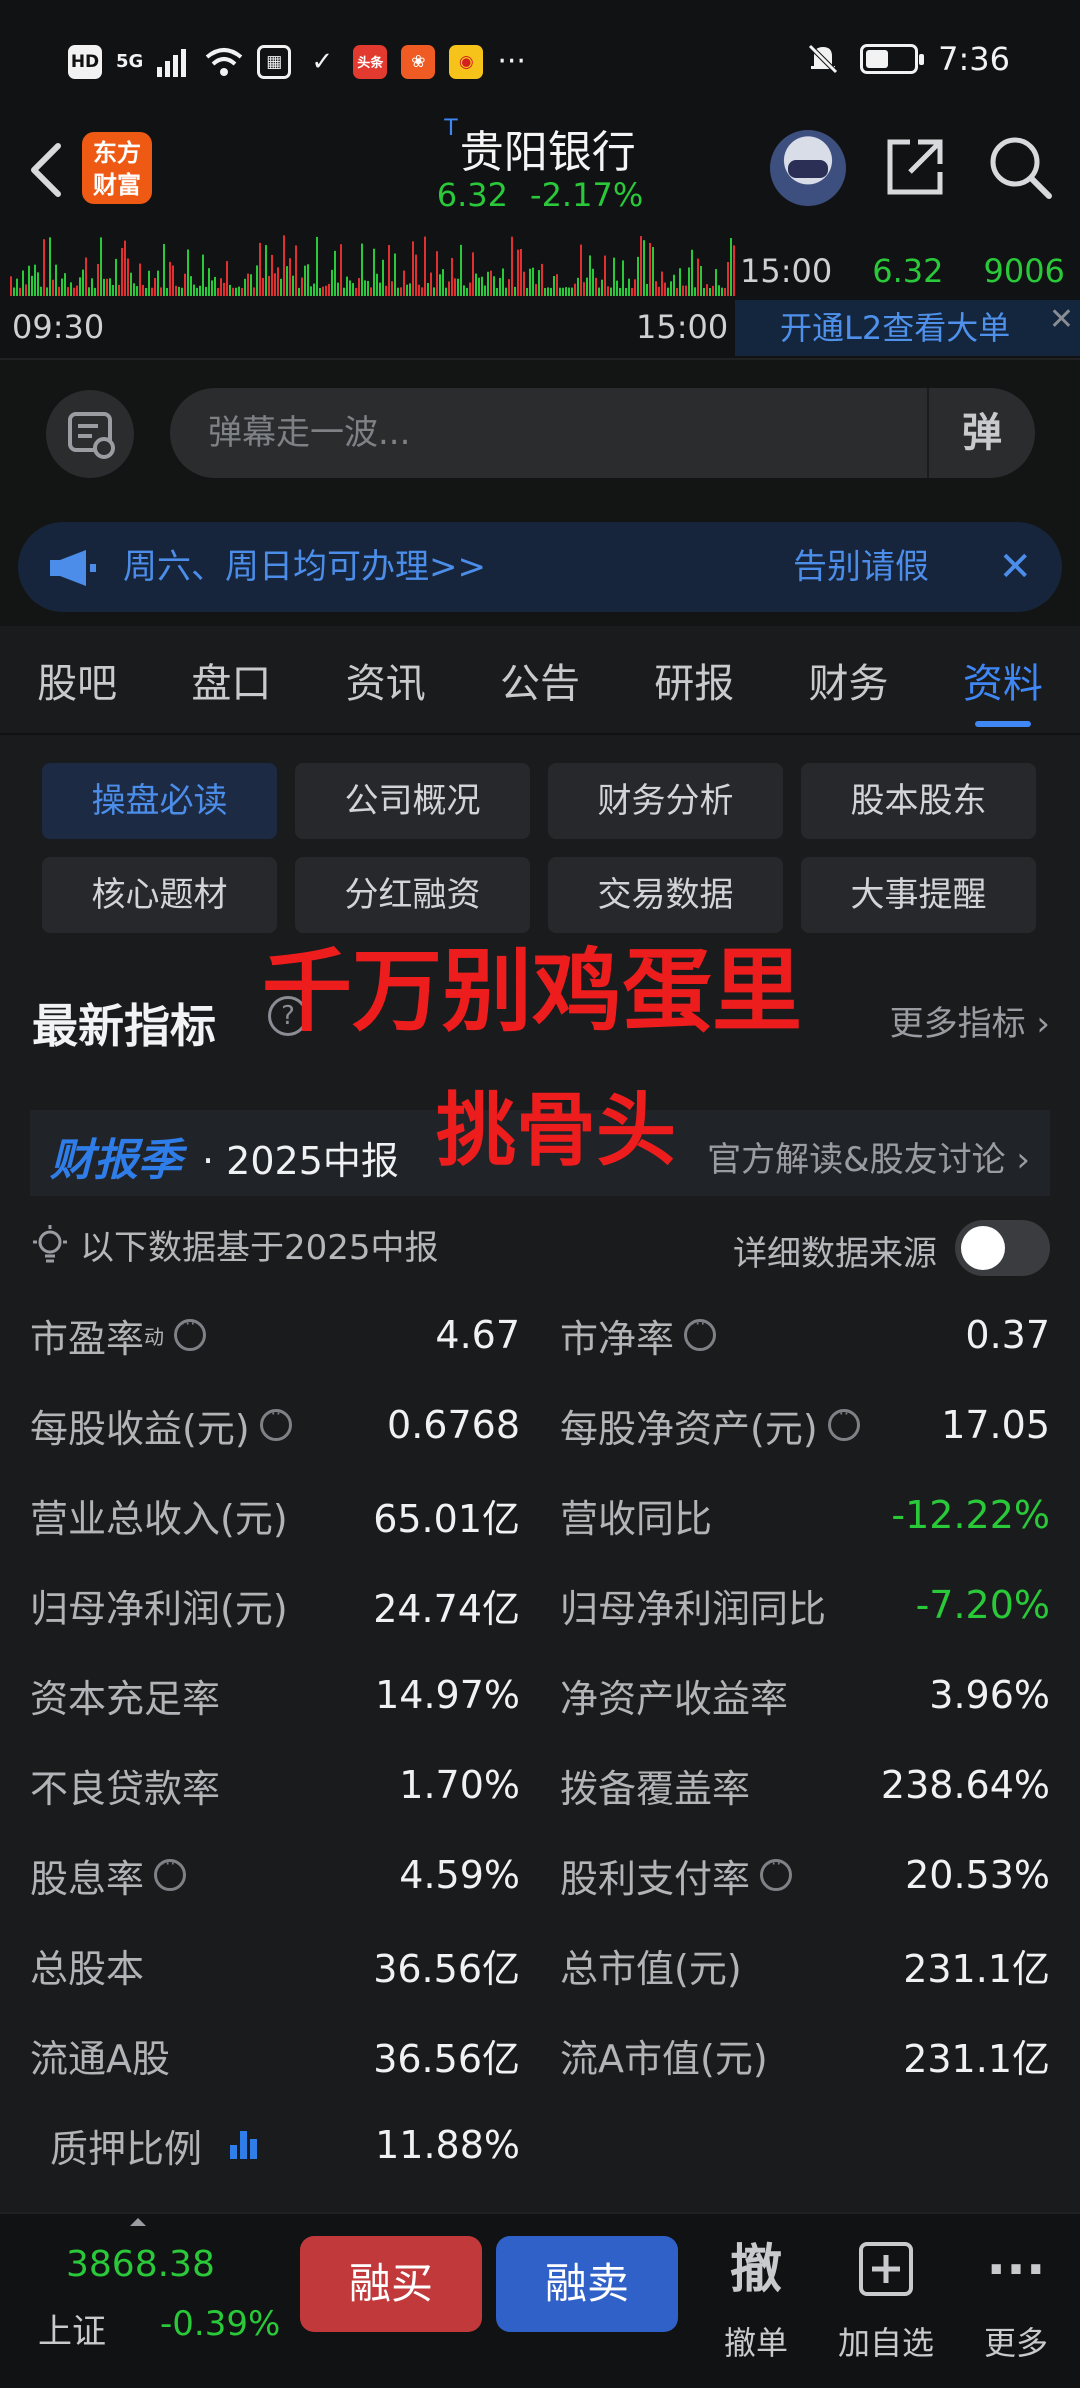 The image size is (1080, 2388). I want to click on share-icon, so click(915, 167).